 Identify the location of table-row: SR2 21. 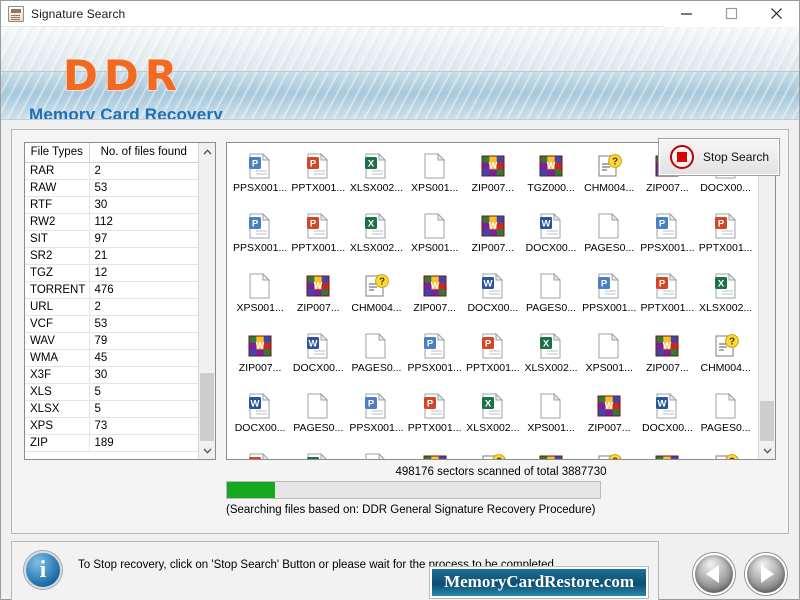
(111, 256).